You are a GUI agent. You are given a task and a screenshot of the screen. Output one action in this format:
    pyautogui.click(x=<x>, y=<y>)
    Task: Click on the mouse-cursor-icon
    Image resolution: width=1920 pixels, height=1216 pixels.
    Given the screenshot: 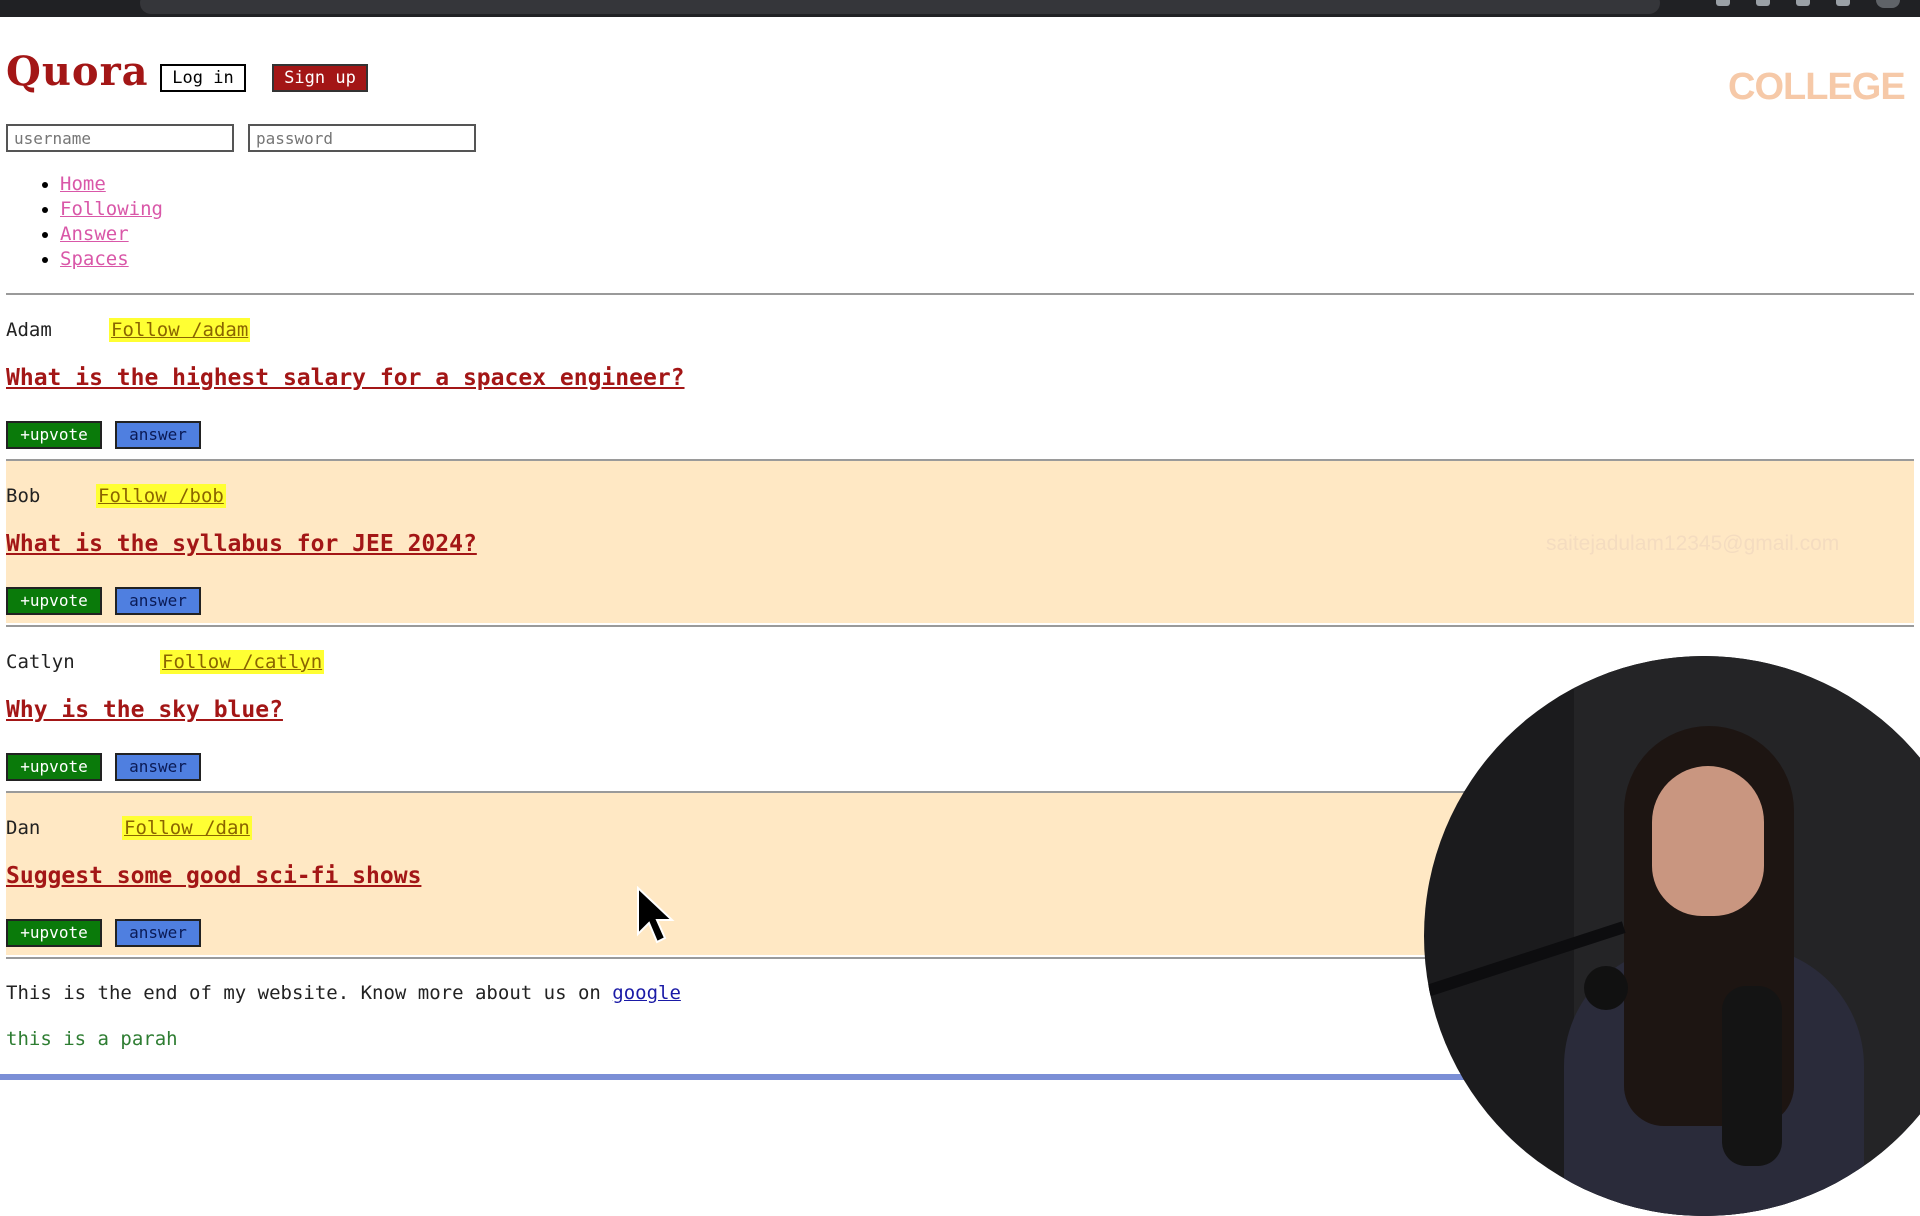 What is the action you would take?
    pyautogui.click(x=656, y=915)
    